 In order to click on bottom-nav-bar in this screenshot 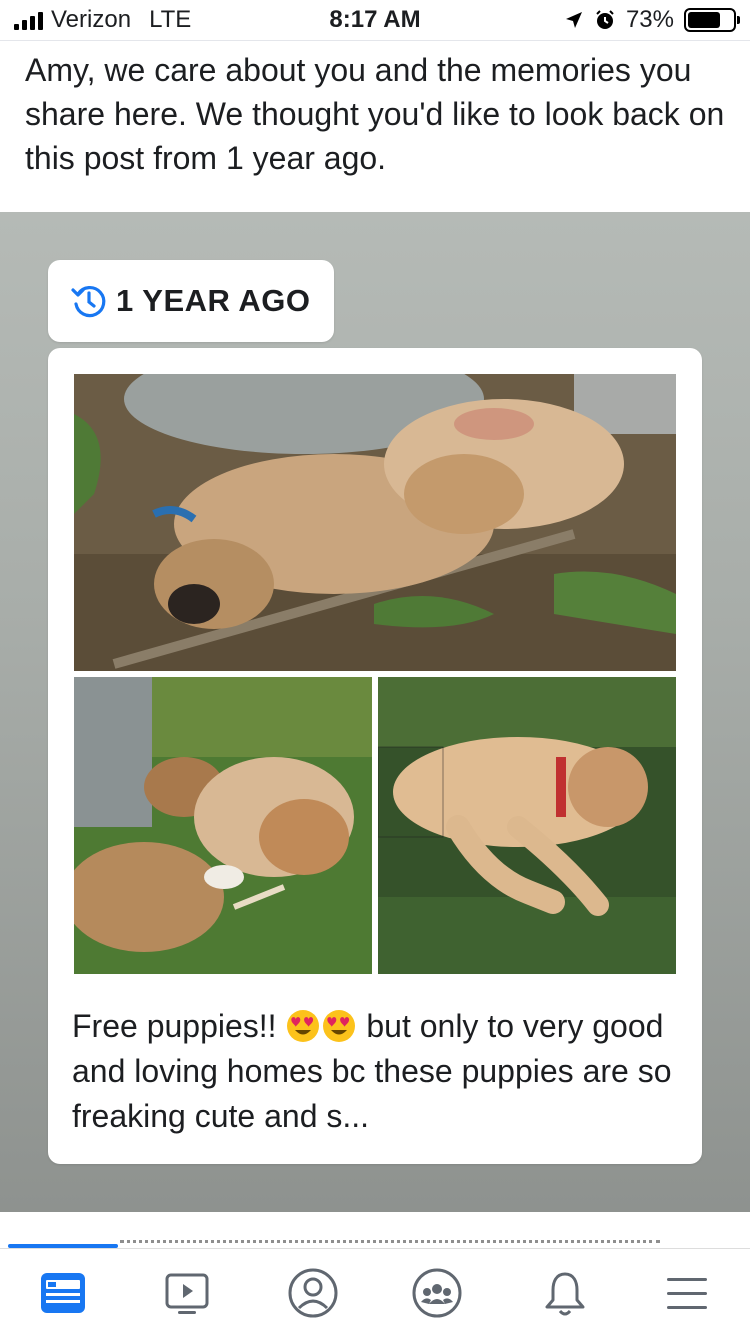, I will do `click(375, 1291)`.